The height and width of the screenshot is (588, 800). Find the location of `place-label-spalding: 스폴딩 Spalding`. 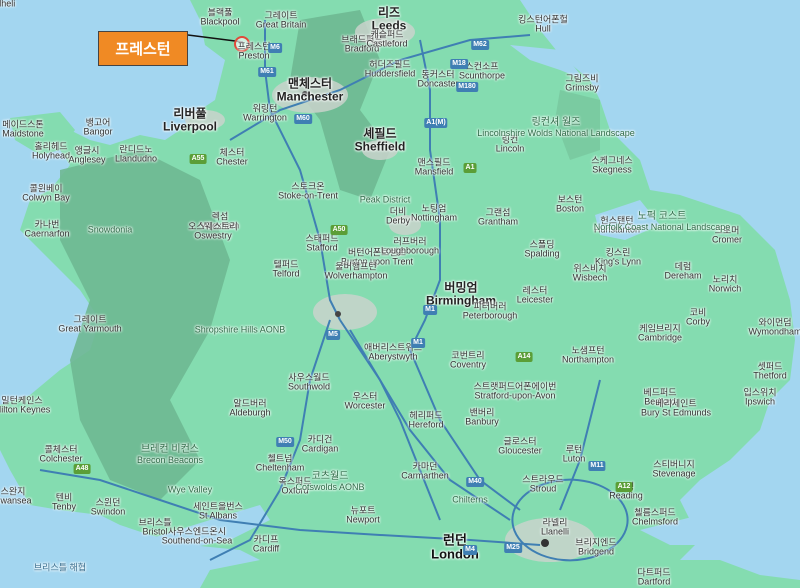

place-label-spalding: 스폴딩 Spalding is located at coordinates (541, 250).